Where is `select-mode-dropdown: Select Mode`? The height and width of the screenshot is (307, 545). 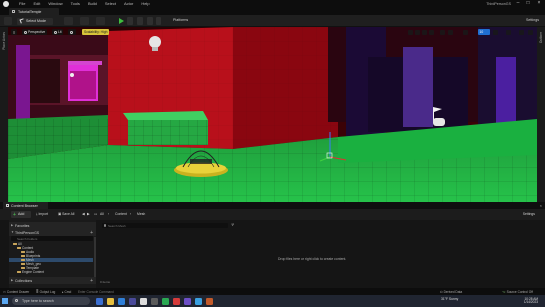 select-mode-dropdown: Select Mode is located at coordinates (35, 21).